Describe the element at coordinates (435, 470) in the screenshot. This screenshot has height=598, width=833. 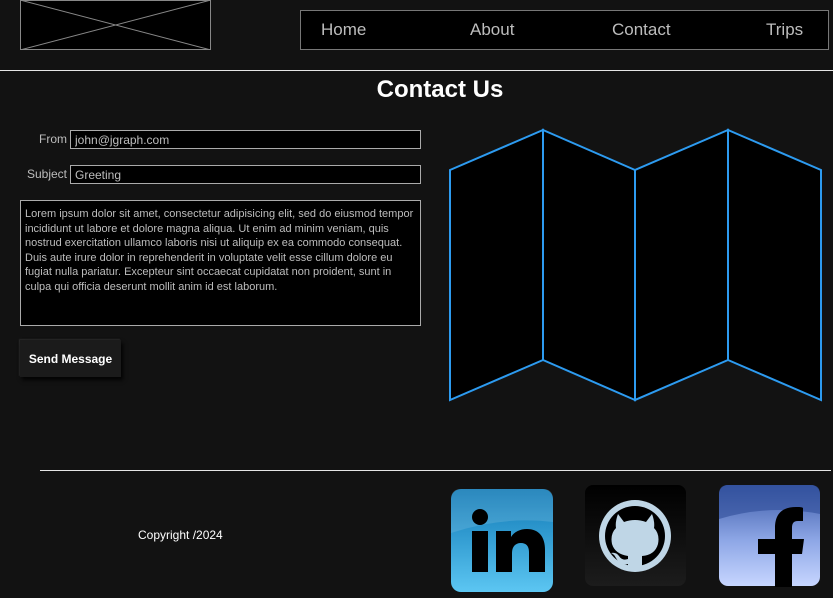
I see `footer-divider` at that location.